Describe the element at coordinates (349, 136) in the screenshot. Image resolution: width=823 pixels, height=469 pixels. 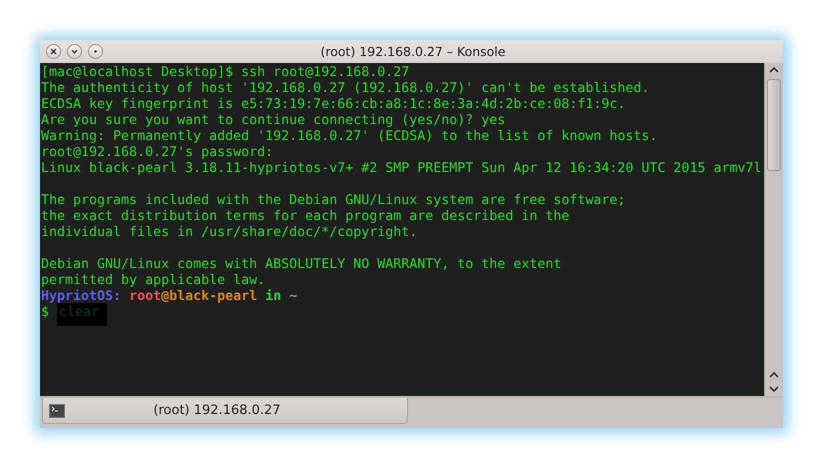
I see `terminal-line: Warning: Permanently added '192.168.0.27' (ECDSA) to the list of known hosts.` at that location.